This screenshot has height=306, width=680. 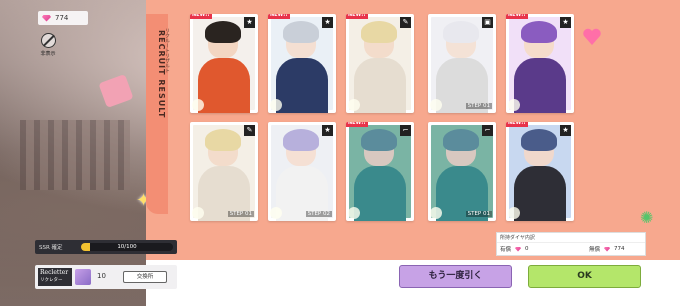 I want to click on hide-label: 非表示, so click(x=48, y=54).